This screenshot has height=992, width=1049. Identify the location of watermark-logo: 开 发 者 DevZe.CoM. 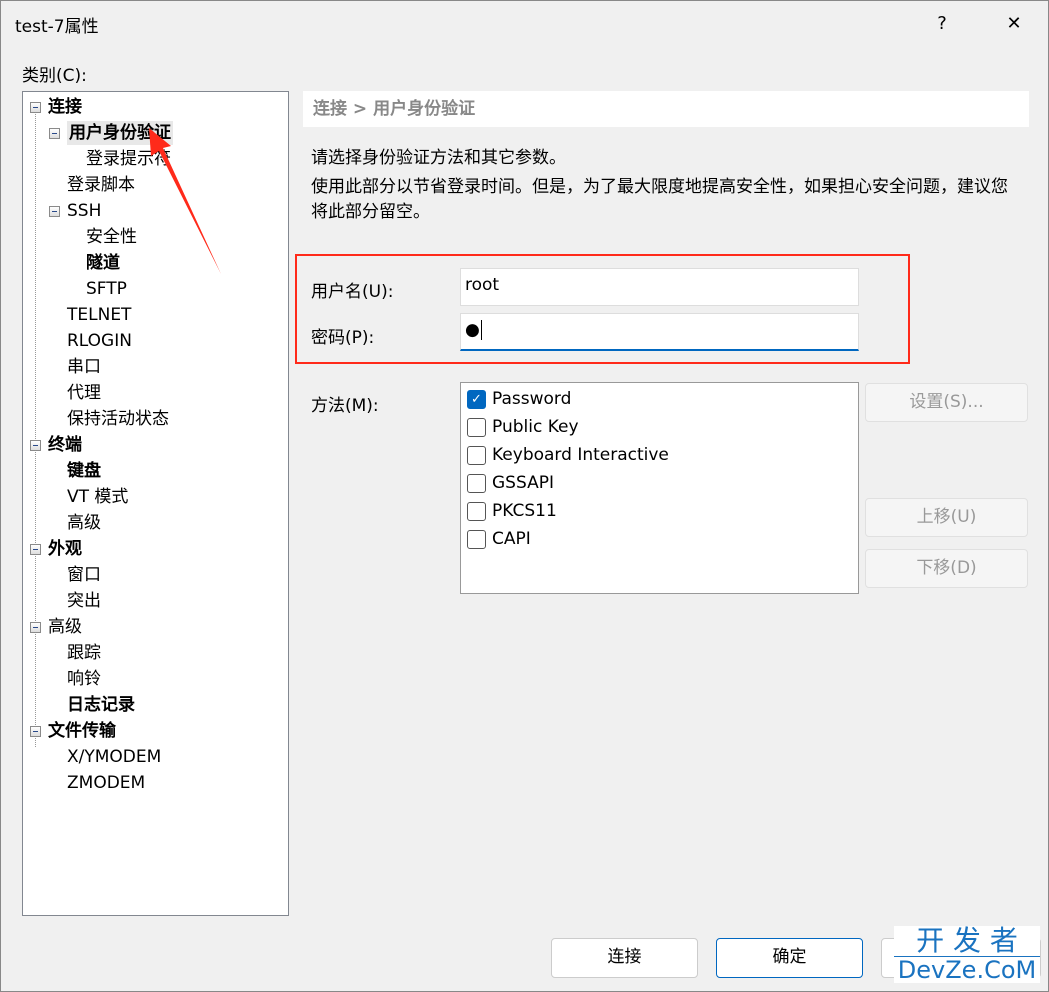
(967, 954).